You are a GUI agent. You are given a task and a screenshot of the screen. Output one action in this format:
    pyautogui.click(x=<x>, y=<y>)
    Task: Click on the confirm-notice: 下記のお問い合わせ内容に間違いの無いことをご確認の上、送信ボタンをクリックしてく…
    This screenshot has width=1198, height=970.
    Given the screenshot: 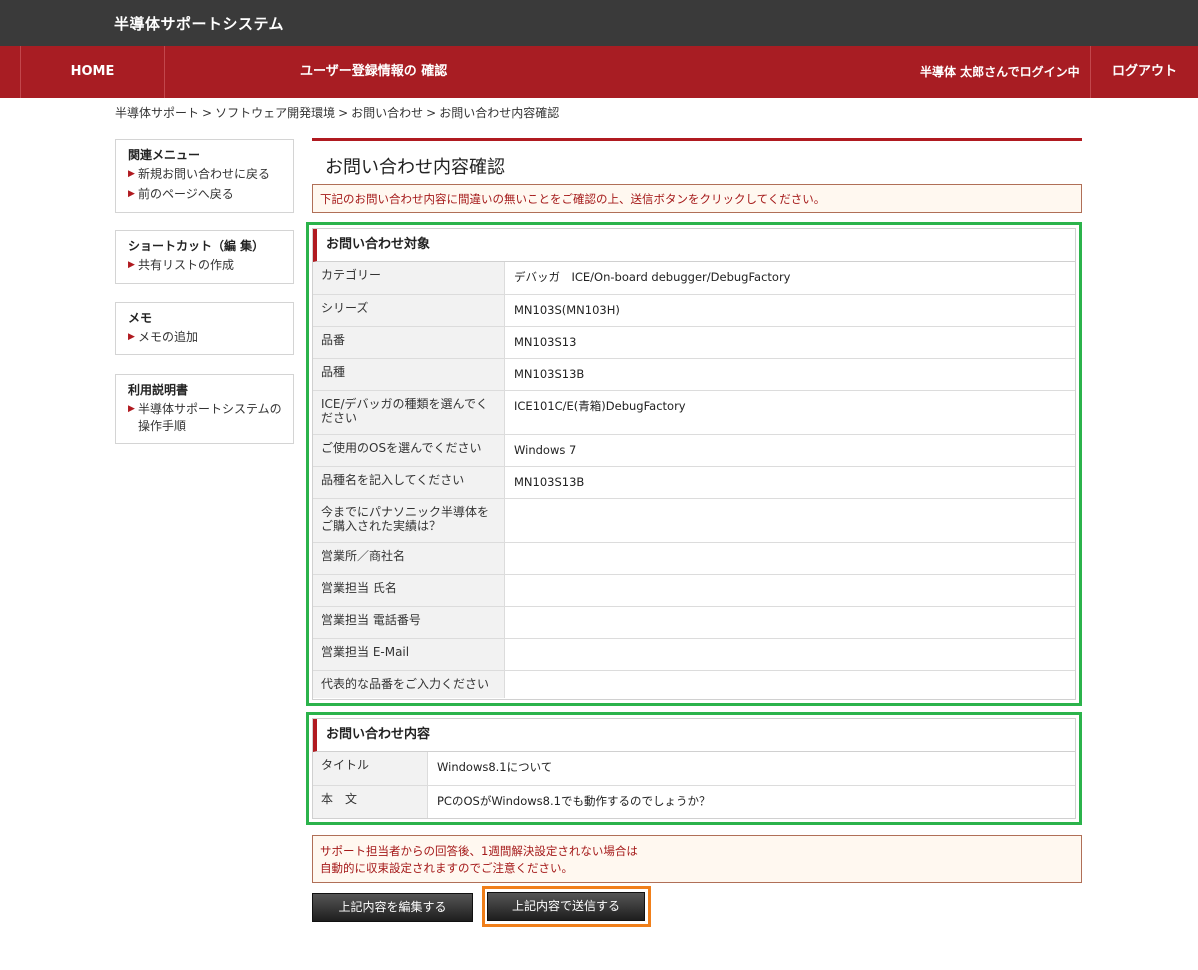 What is the action you would take?
    pyautogui.click(x=697, y=198)
    